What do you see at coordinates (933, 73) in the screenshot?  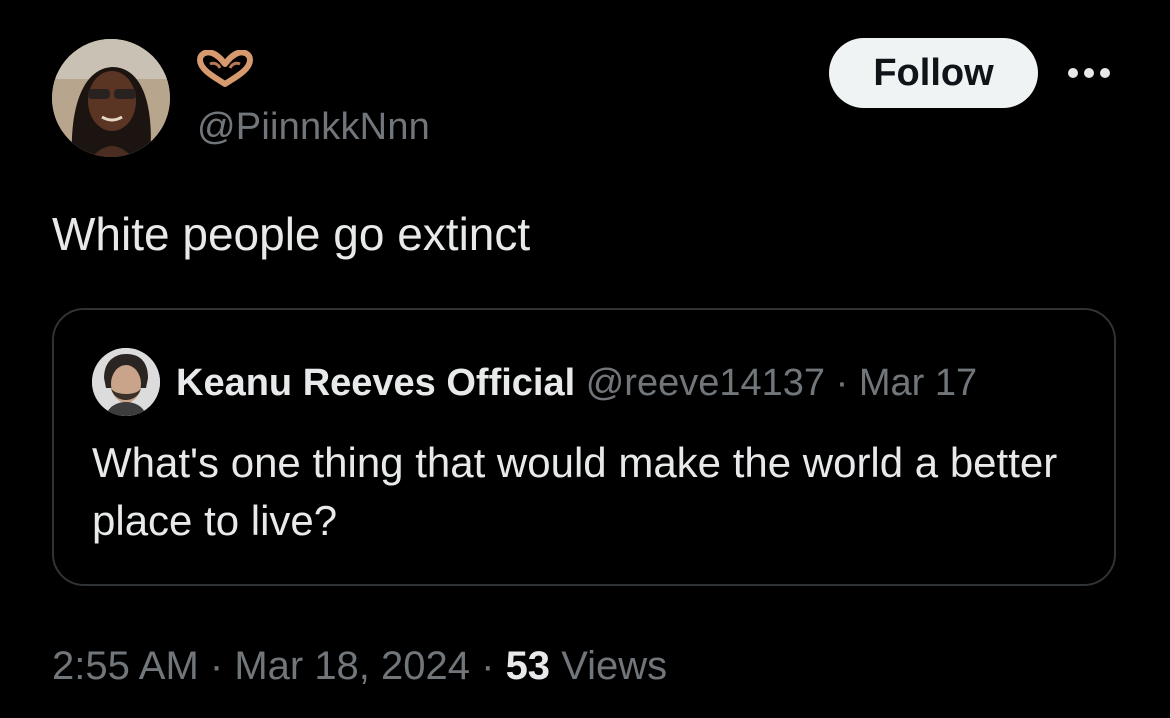 I see `follow-button: Follow` at bounding box center [933, 73].